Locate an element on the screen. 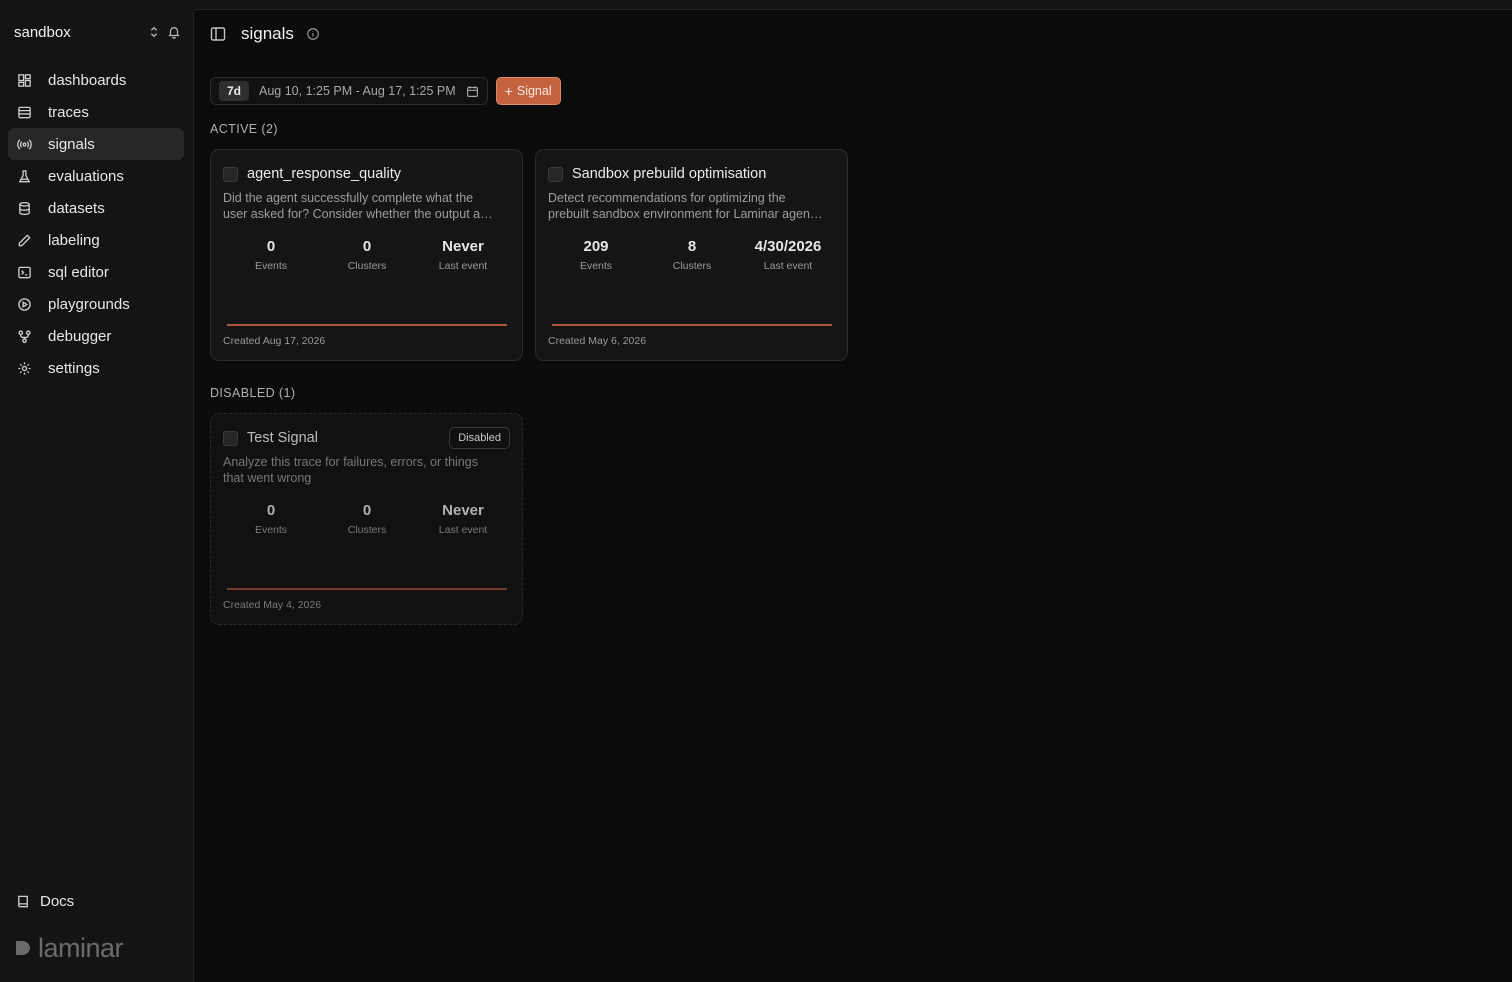 The width and height of the screenshot is (1512, 982). sidebar-item-label: signals is located at coordinates (71, 144).